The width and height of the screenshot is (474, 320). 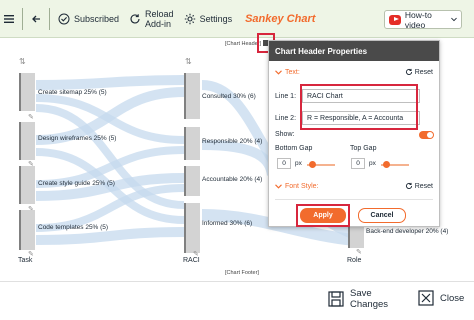 I want to click on line1-label: Line 1:, so click(x=286, y=96).